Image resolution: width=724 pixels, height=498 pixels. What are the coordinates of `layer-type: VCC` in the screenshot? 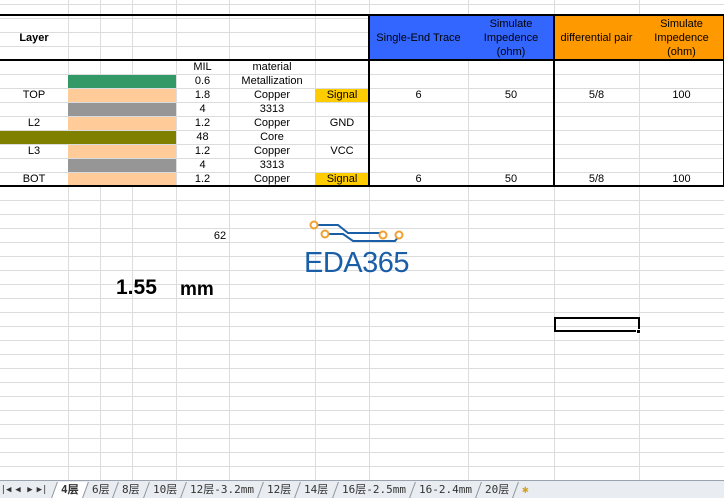 It's located at (342, 151).